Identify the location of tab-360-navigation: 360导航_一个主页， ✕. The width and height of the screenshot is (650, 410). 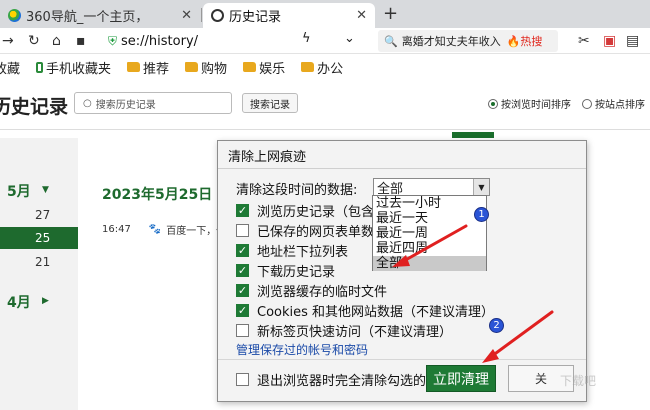
(100, 15).